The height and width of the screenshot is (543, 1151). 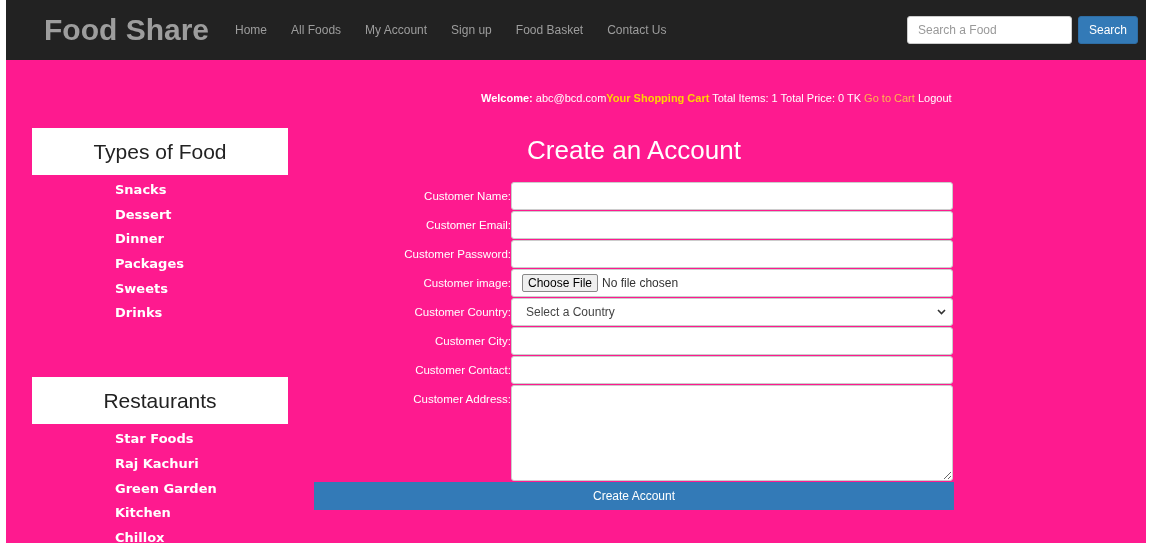 I want to click on nav-link: Sign up, so click(x=471, y=30).